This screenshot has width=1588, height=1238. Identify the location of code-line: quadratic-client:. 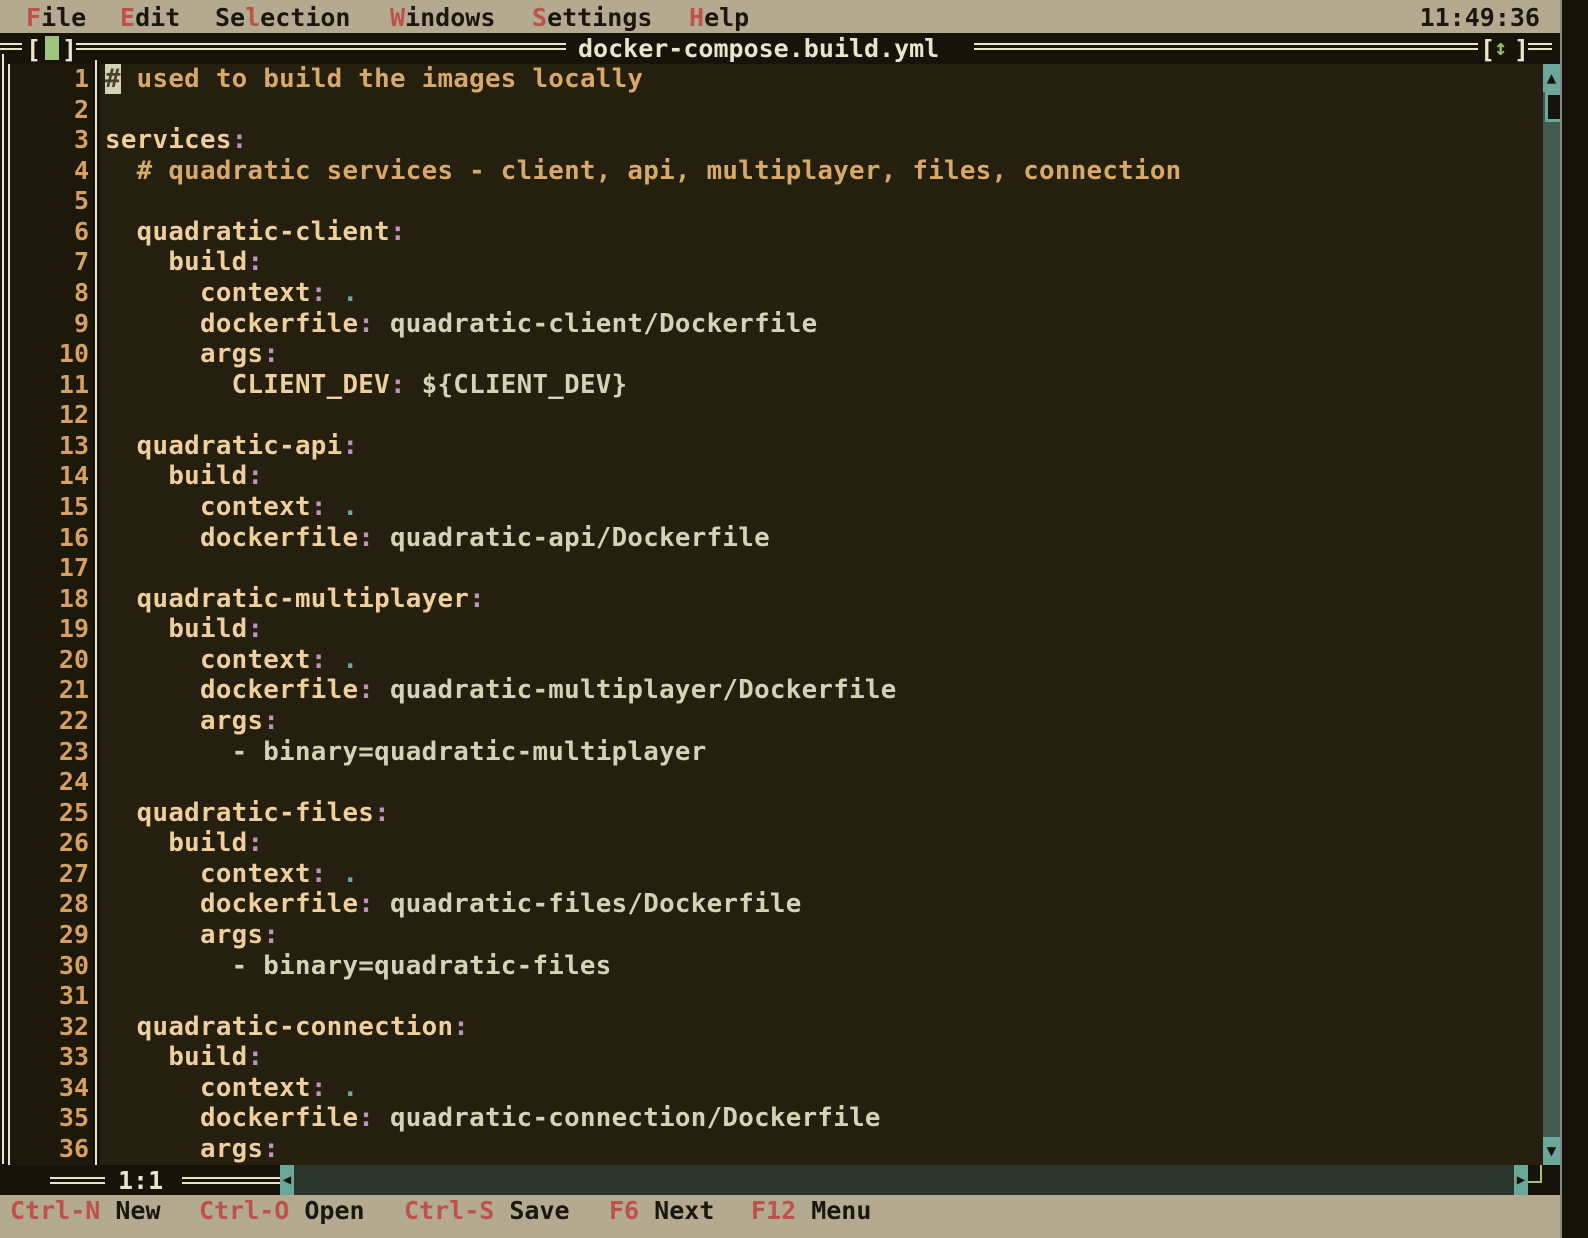
(255, 232).